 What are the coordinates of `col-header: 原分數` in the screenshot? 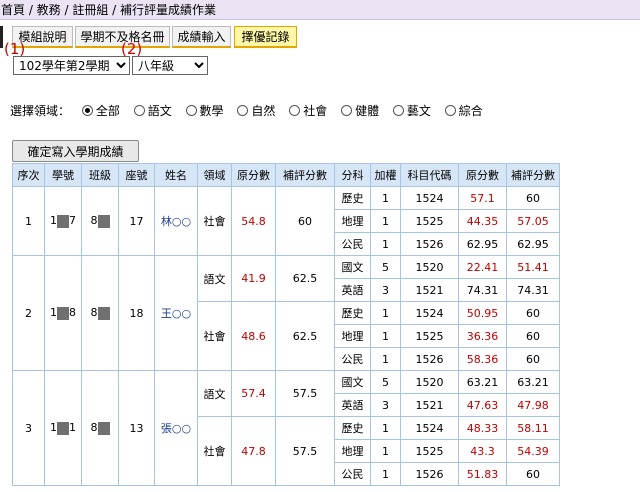 It's located at (253, 175).